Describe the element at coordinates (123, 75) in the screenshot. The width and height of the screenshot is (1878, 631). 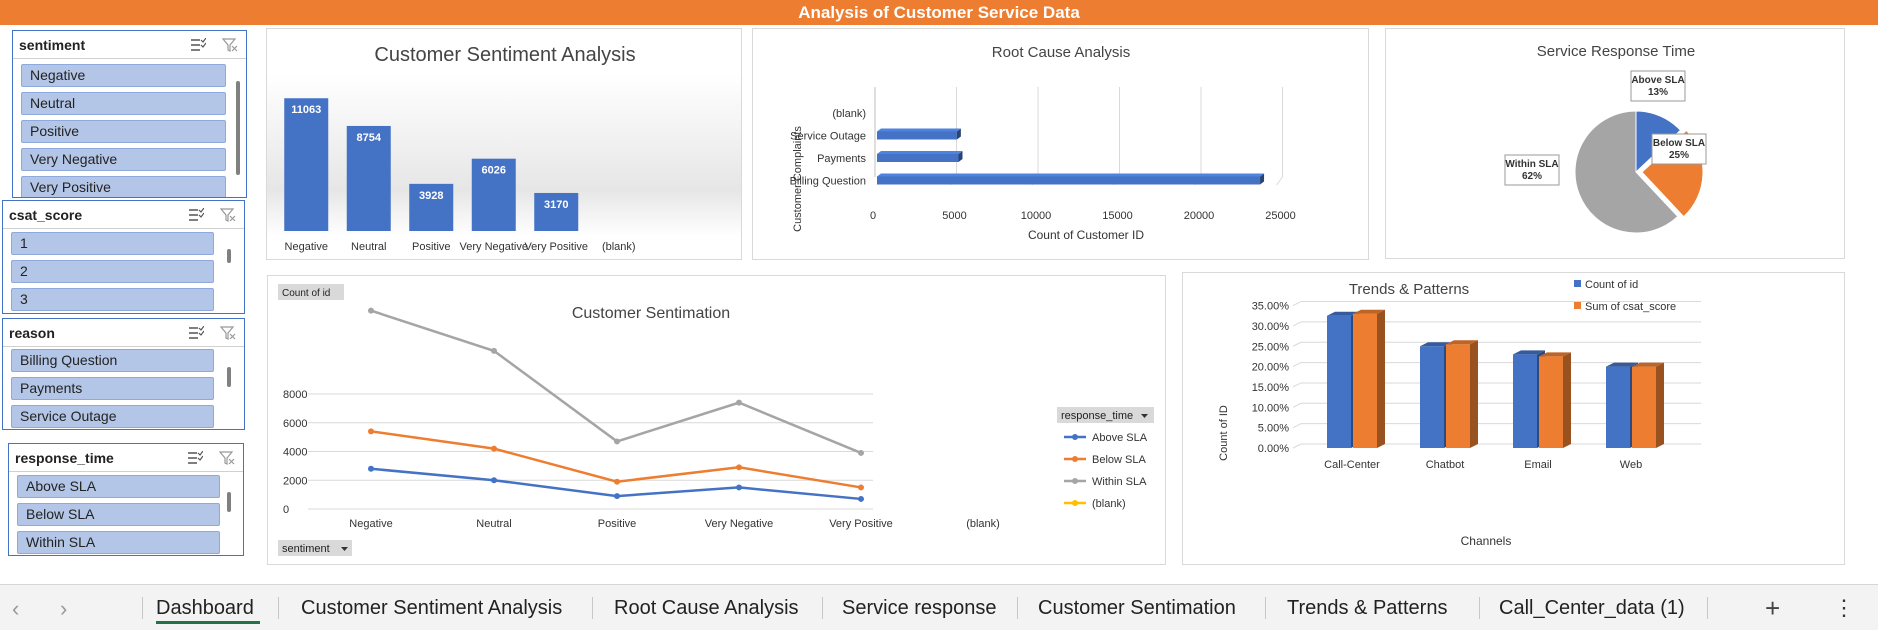
I see `slicer-item: Negative` at that location.